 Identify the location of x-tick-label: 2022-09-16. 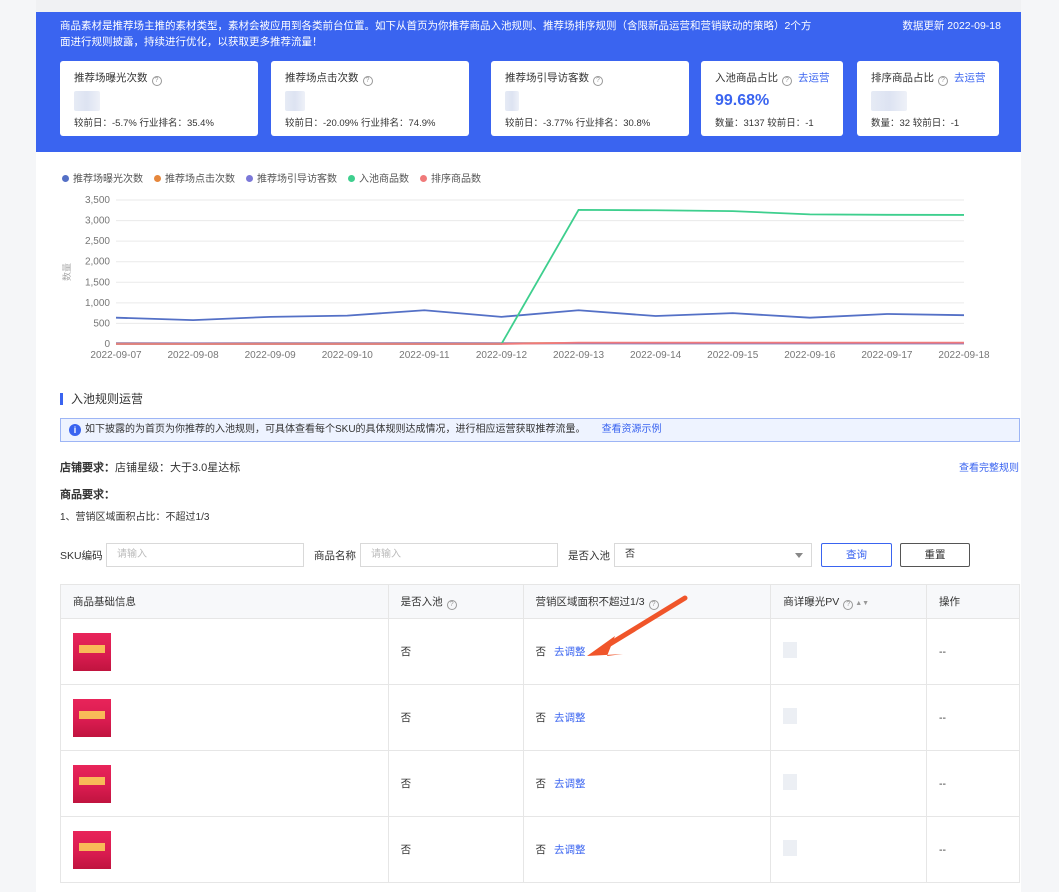
(810, 355).